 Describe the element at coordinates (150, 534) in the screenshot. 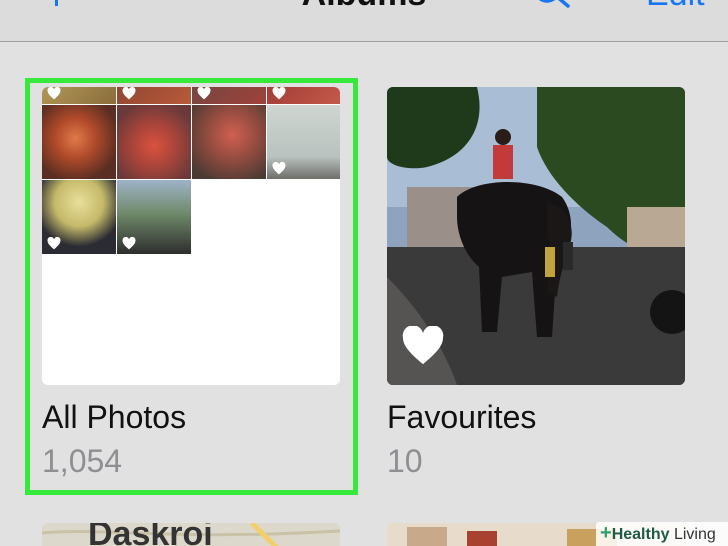

I see `map-place-label: Daskroi` at that location.